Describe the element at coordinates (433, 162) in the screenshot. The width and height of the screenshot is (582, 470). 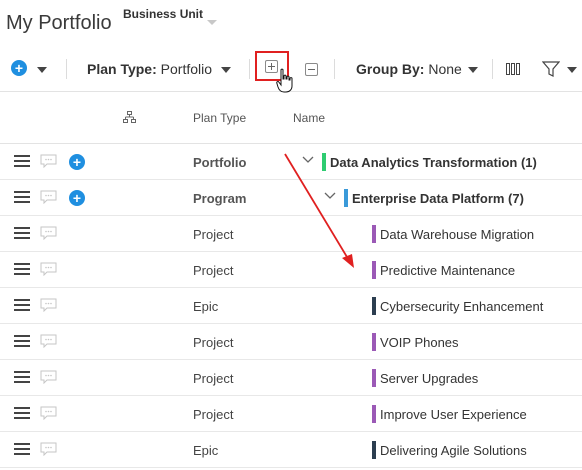
I see `plan-name-link: Data Analytics Transformation (1)` at that location.